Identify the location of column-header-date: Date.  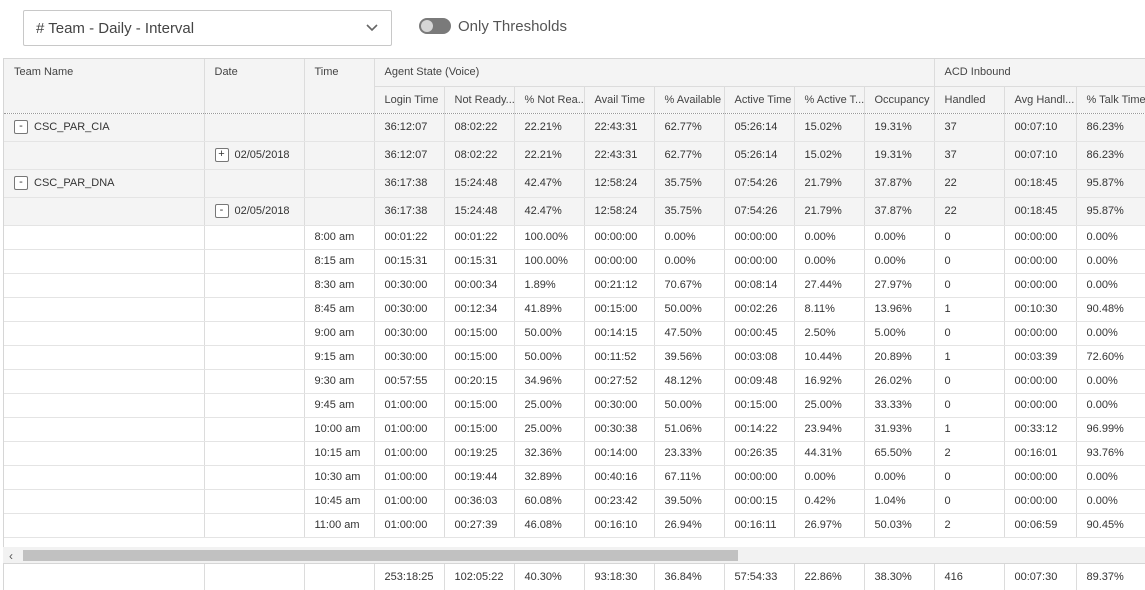
(254, 86).